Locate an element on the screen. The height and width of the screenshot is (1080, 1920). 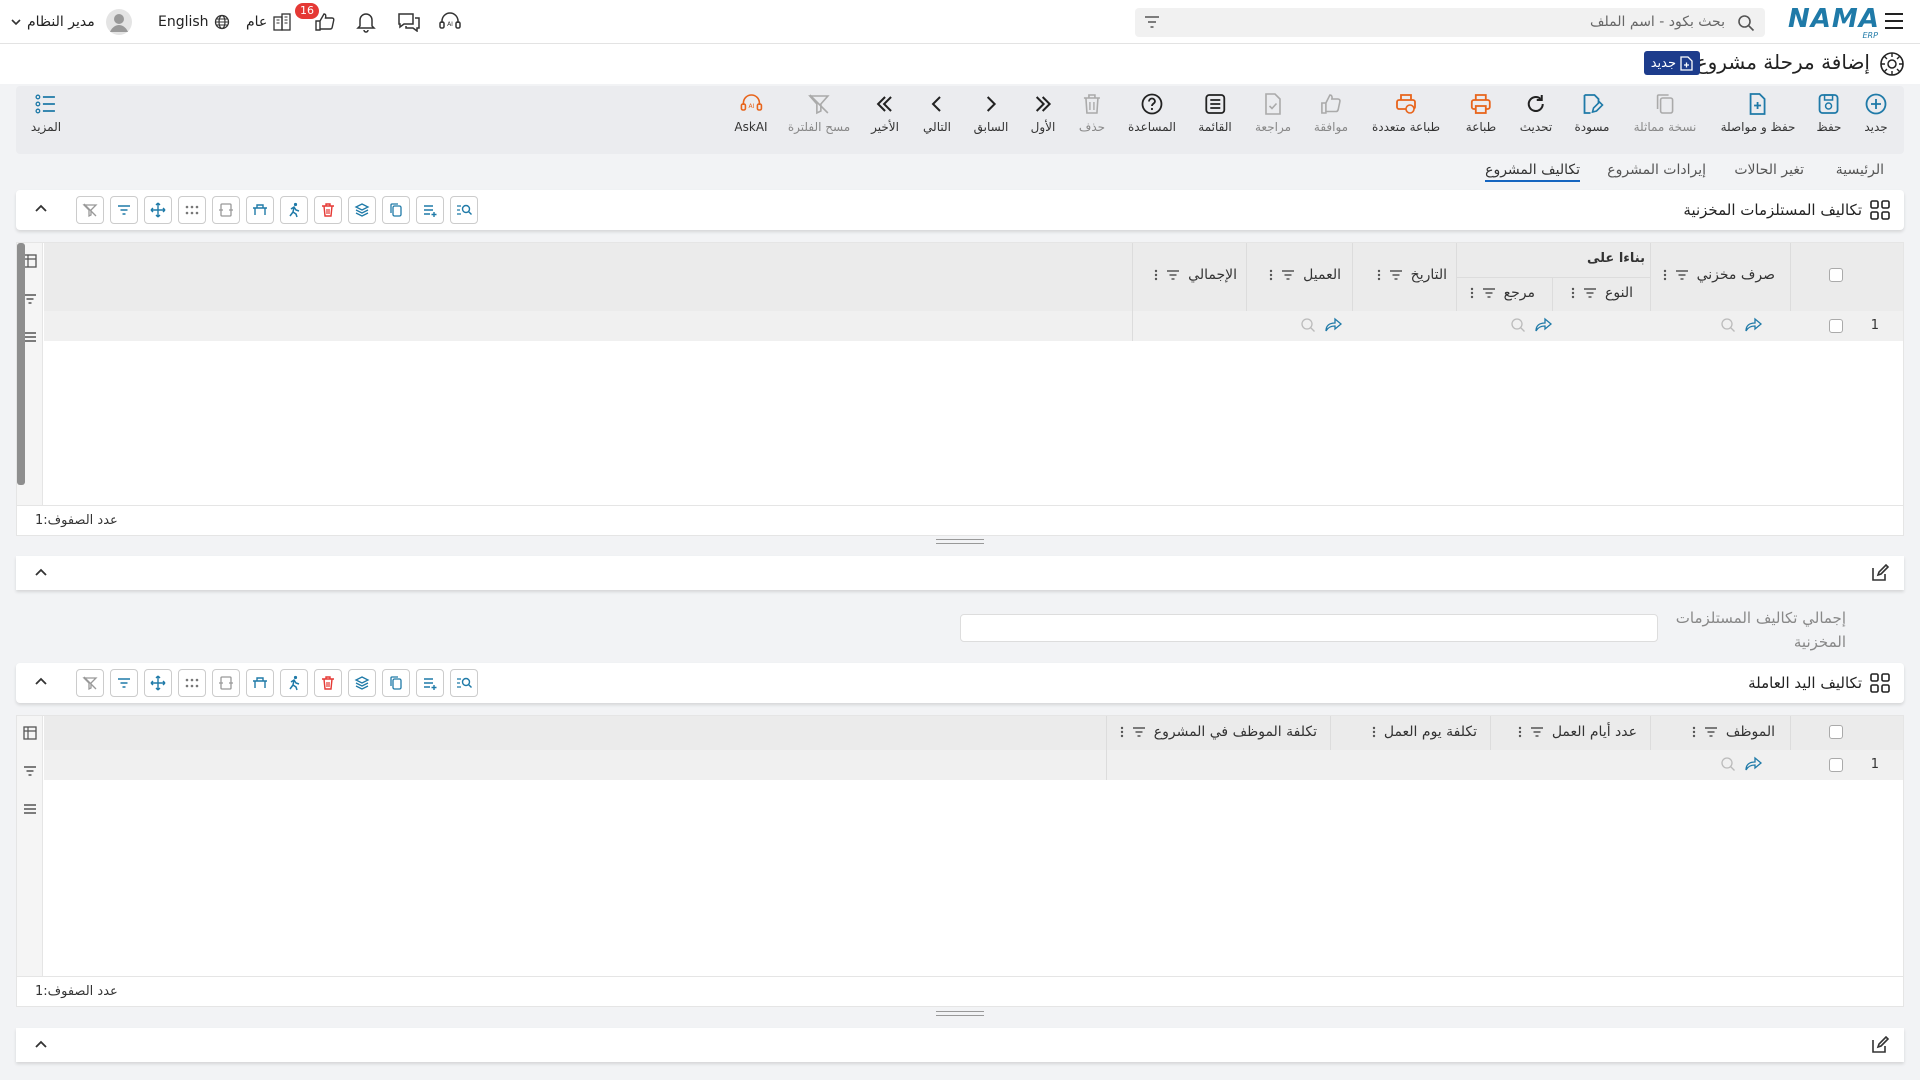
user-menu: مدير النظام is located at coordinates (71, 22).